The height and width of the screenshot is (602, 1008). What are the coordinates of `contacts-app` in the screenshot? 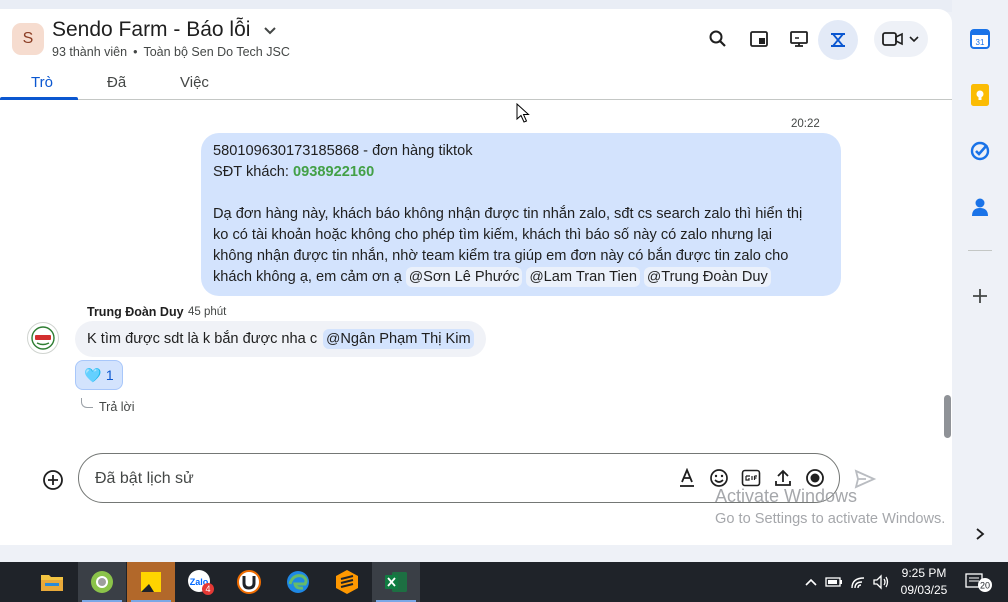 It's located at (980, 207).